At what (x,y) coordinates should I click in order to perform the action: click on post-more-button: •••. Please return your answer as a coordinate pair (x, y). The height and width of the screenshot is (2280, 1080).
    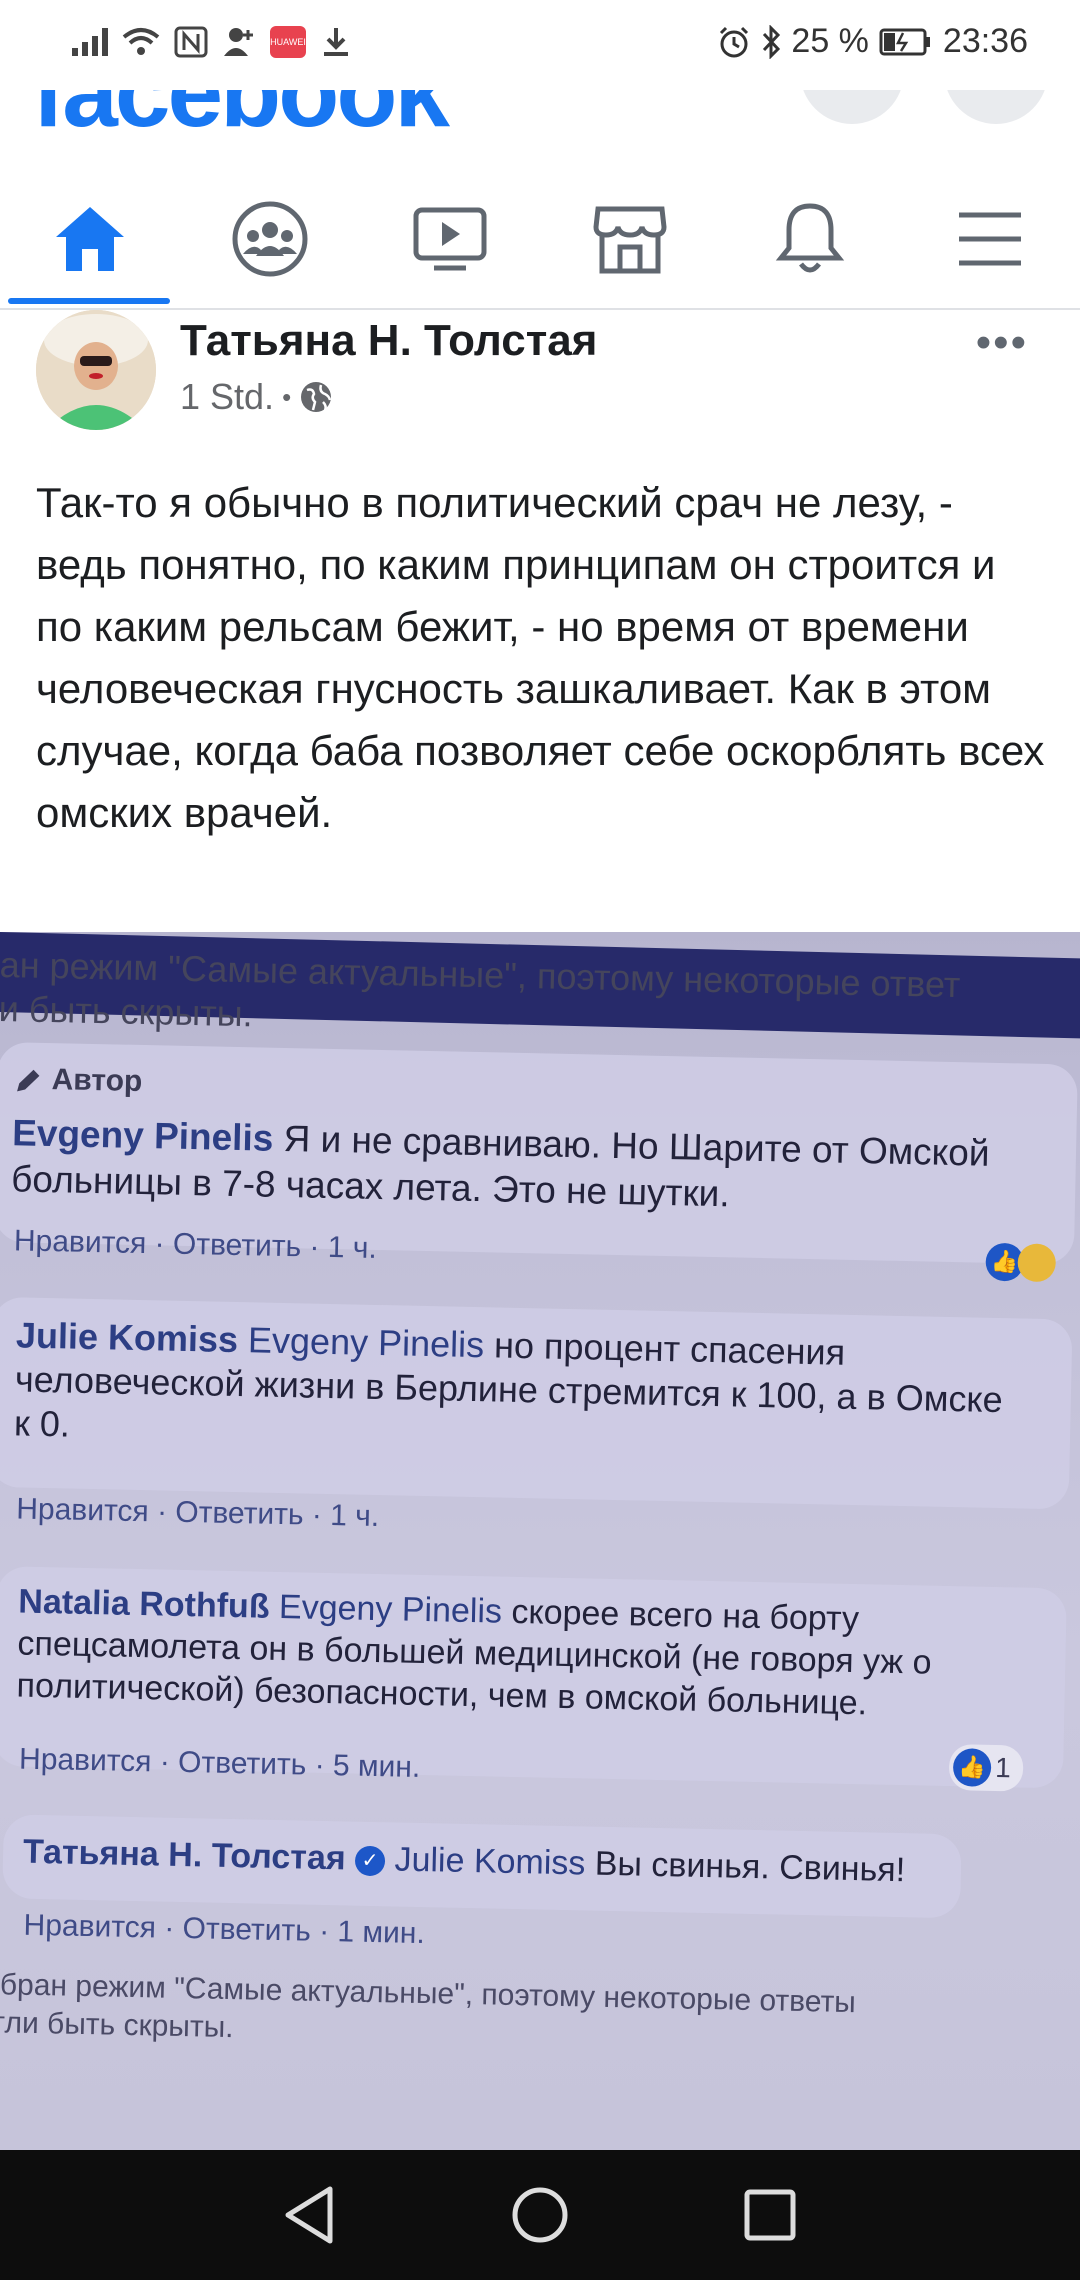
    Looking at the image, I should click on (1002, 343).